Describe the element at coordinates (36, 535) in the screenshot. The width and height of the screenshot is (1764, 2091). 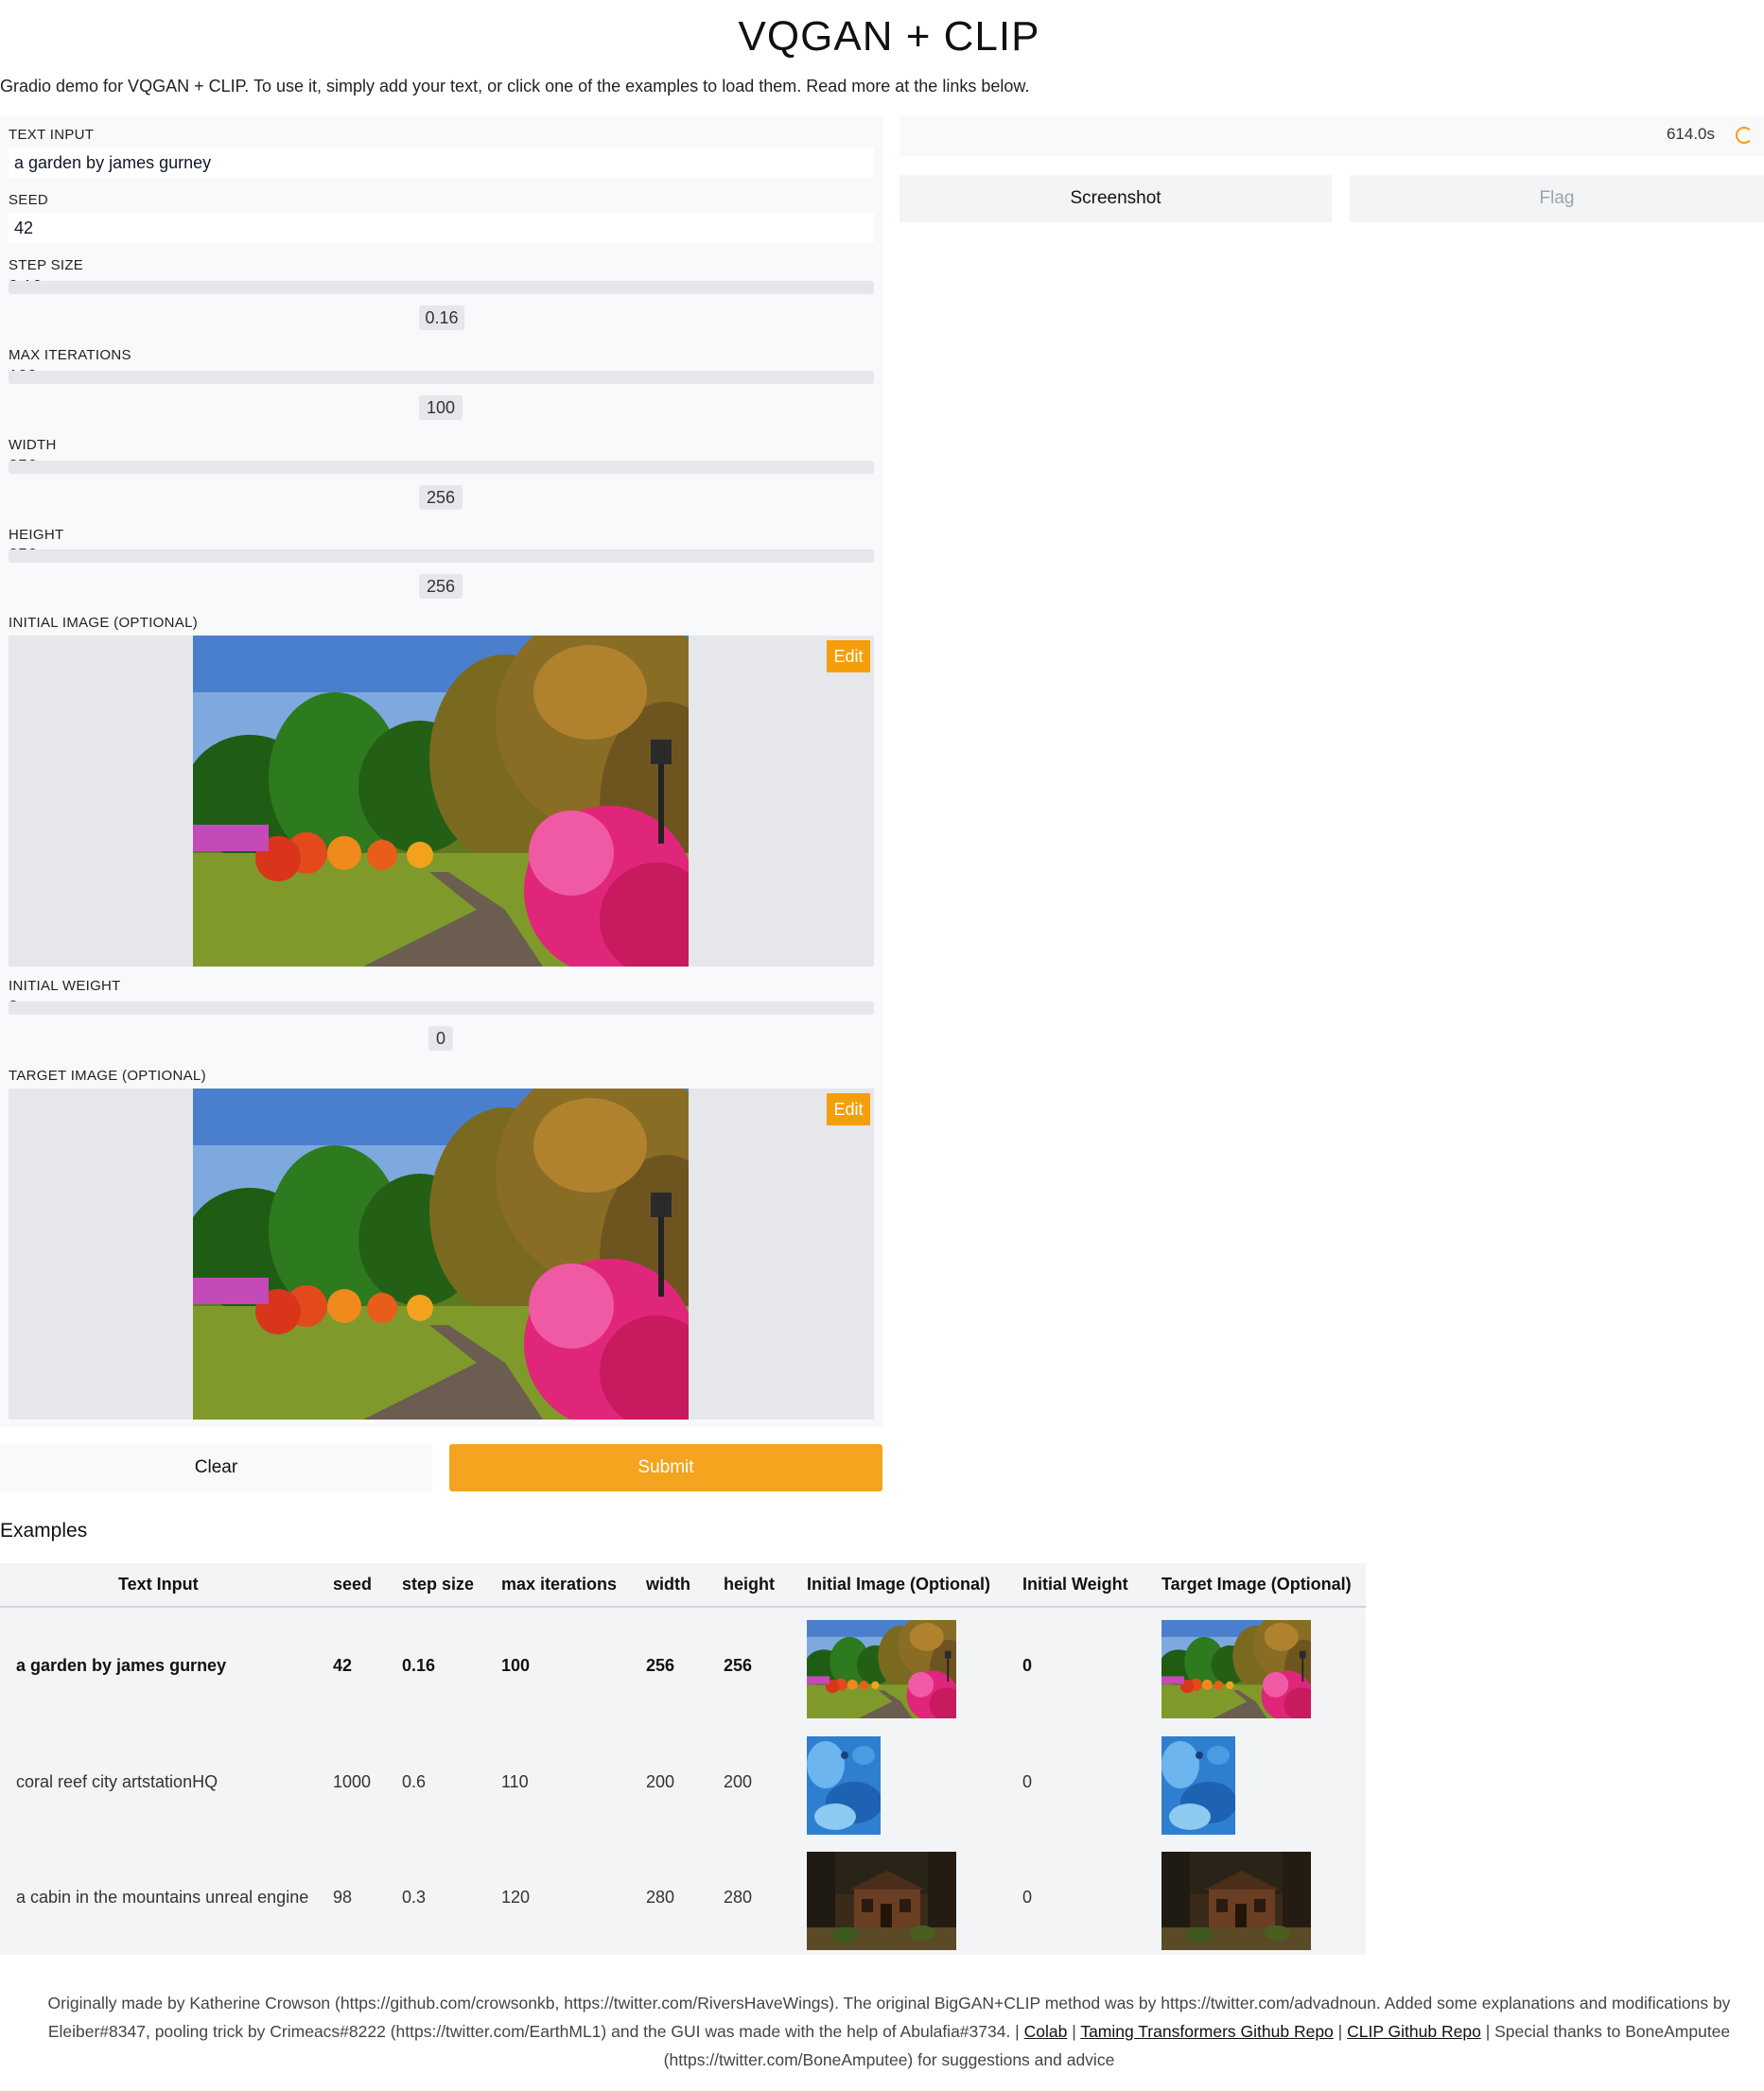
I see `height-label: HEIGHT` at that location.